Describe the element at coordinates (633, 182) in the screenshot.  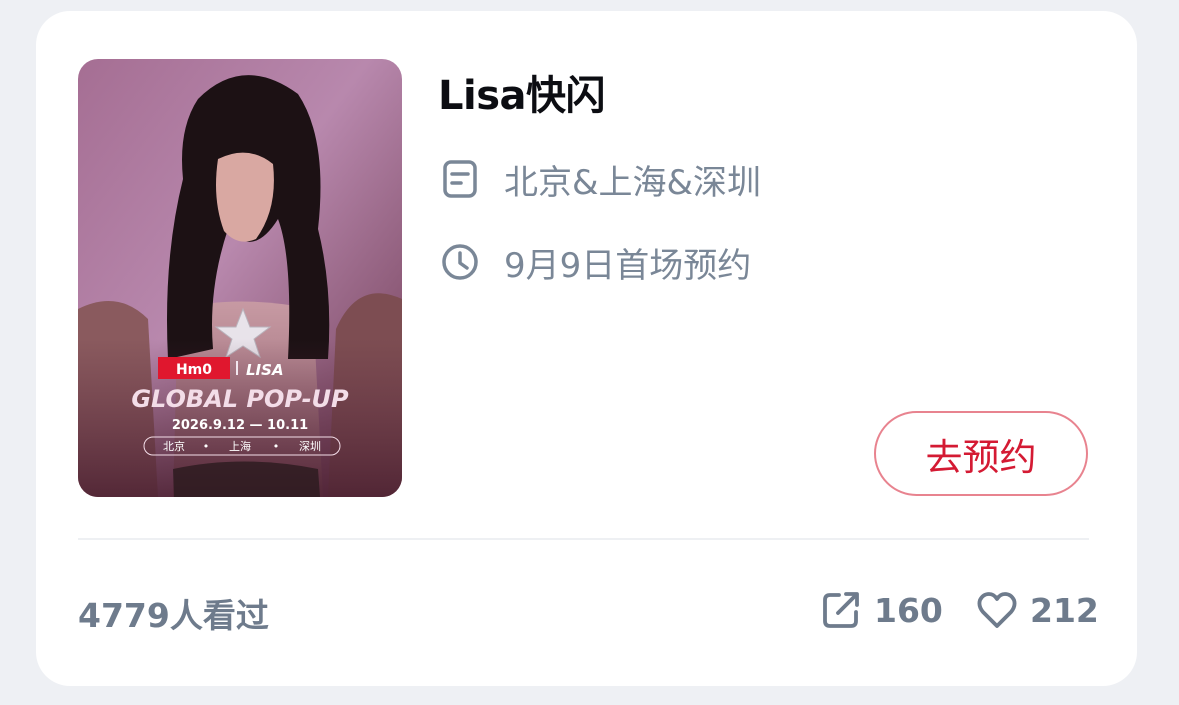
I see `event-location: 北京&上海&深圳` at that location.